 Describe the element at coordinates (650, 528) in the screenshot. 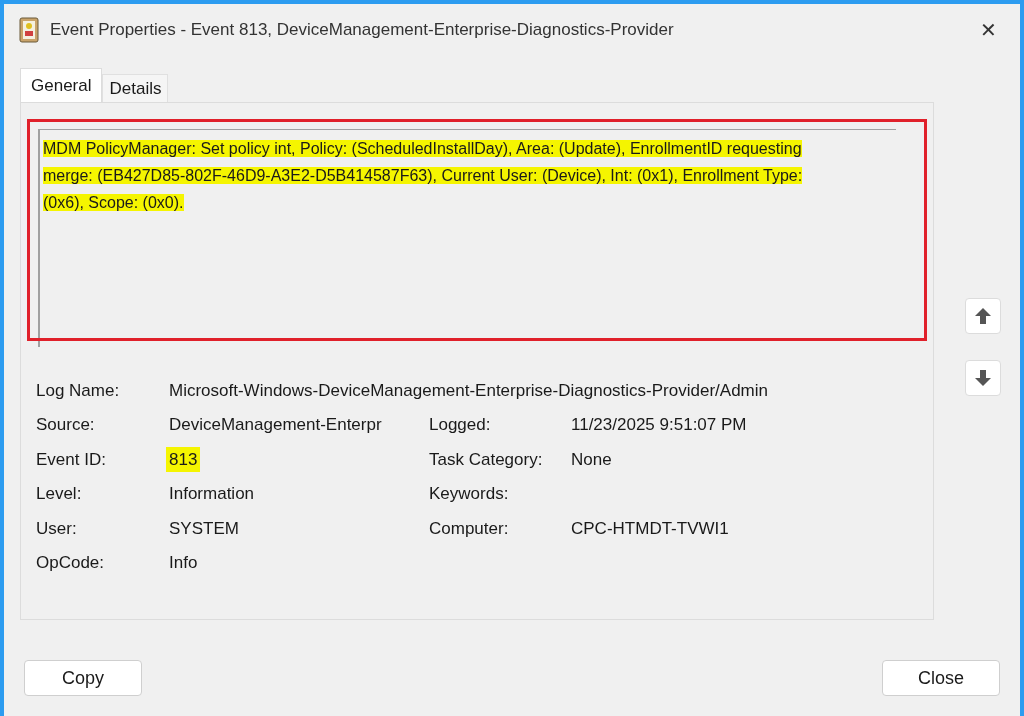

I see `field-value: CPC-HTMDT-TVWI1` at that location.